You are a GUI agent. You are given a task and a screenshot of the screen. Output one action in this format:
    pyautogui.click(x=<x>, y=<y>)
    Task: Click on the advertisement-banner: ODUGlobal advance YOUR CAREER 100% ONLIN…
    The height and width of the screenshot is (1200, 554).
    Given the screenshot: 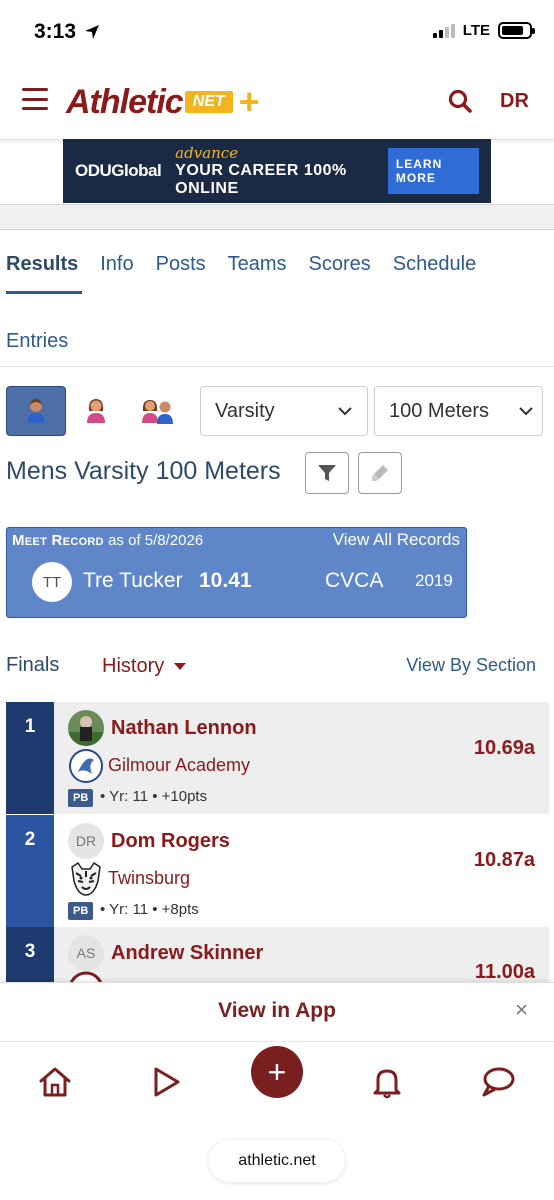 What is the action you would take?
    pyautogui.click(x=277, y=171)
    